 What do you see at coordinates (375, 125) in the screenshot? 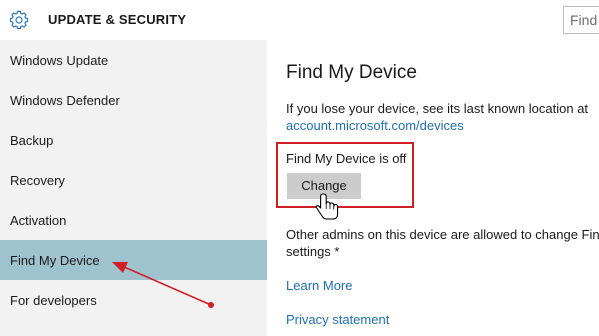
I see `location-link: account.microsoft.com/devices` at bounding box center [375, 125].